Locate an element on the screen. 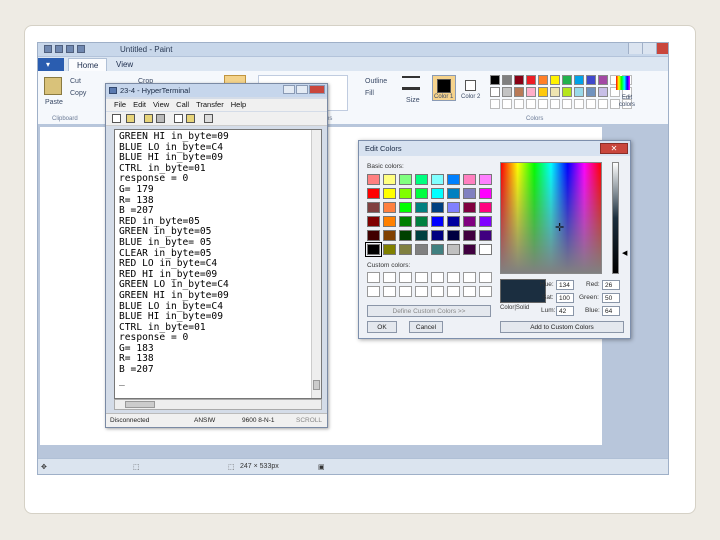  color2-button: Color 2 is located at coordinates (471, 88).